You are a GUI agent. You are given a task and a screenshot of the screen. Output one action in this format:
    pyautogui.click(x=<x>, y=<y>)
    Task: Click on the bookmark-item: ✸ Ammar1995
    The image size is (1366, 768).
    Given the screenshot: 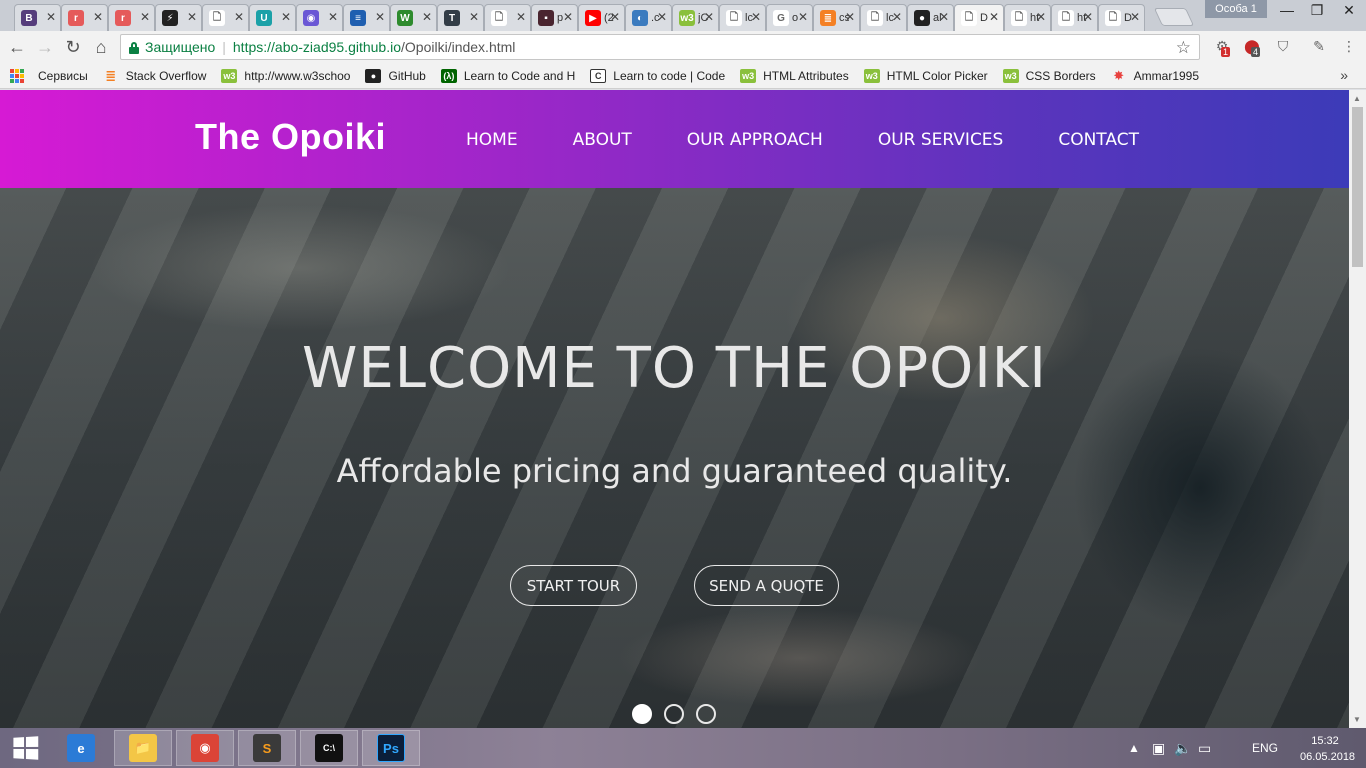 What is the action you would take?
    pyautogui.click(x=1155, y=75)
    